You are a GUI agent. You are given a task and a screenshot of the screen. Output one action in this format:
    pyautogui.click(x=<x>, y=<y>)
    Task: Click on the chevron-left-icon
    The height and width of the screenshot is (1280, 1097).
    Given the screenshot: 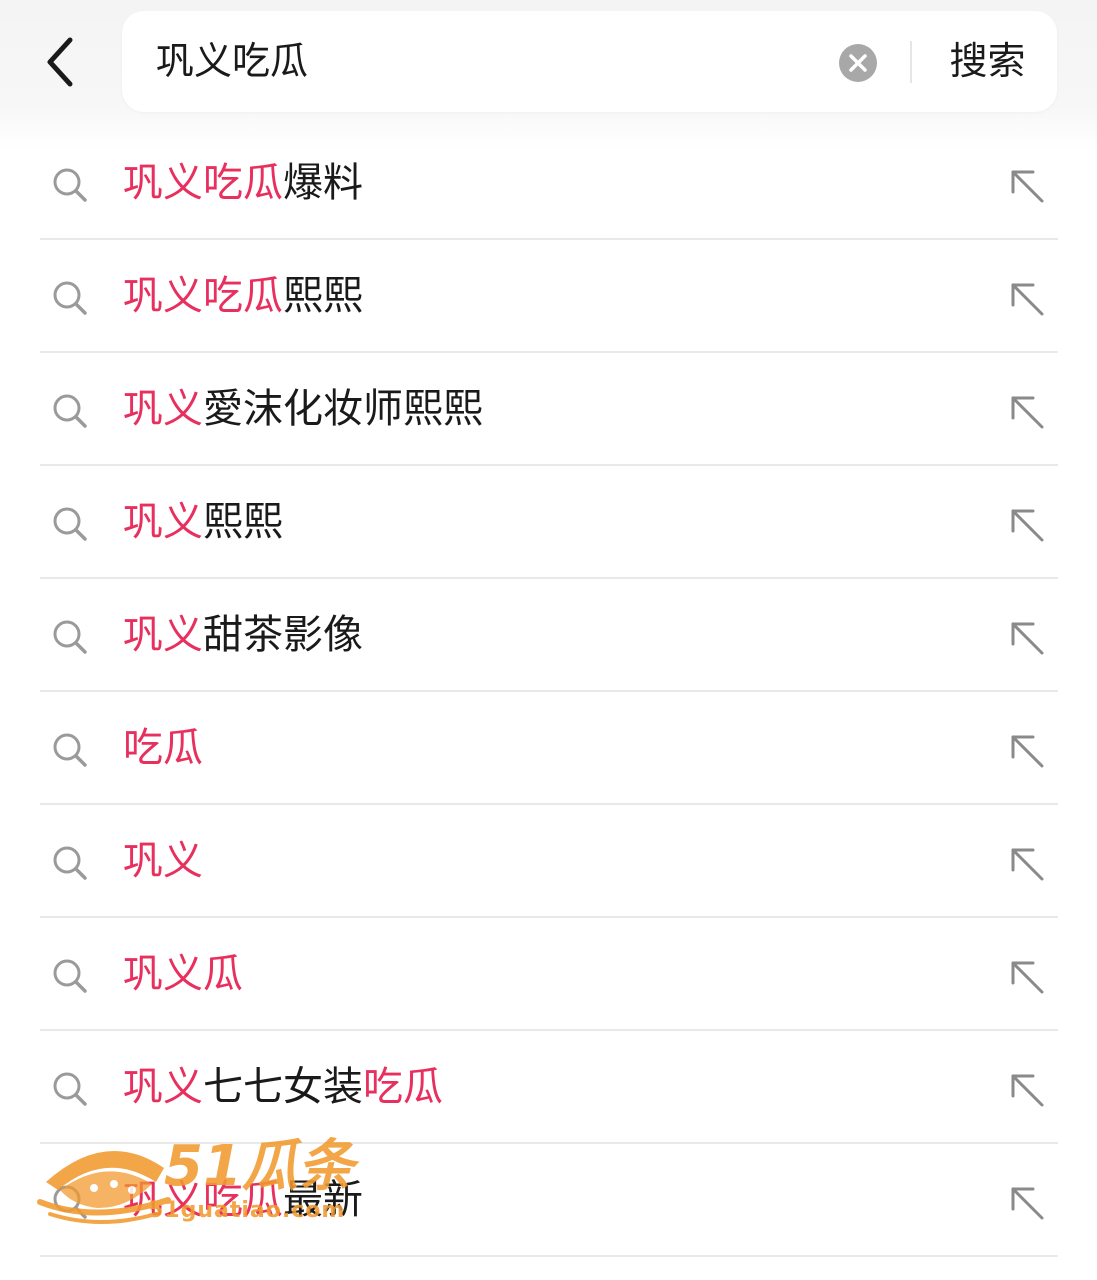 What is the action you would take?
    pyautogui.click(x=60, y=62)
    